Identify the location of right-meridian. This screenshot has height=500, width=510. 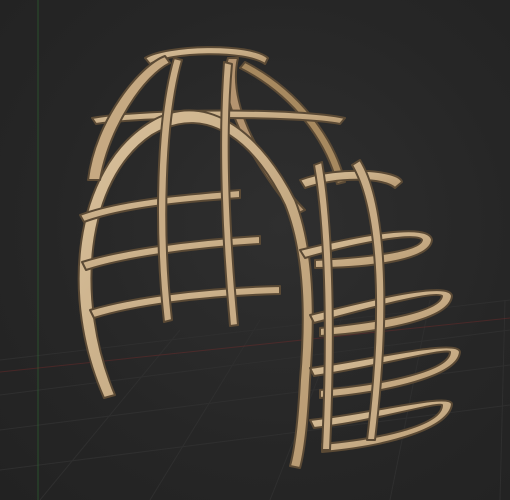
(368, 300).